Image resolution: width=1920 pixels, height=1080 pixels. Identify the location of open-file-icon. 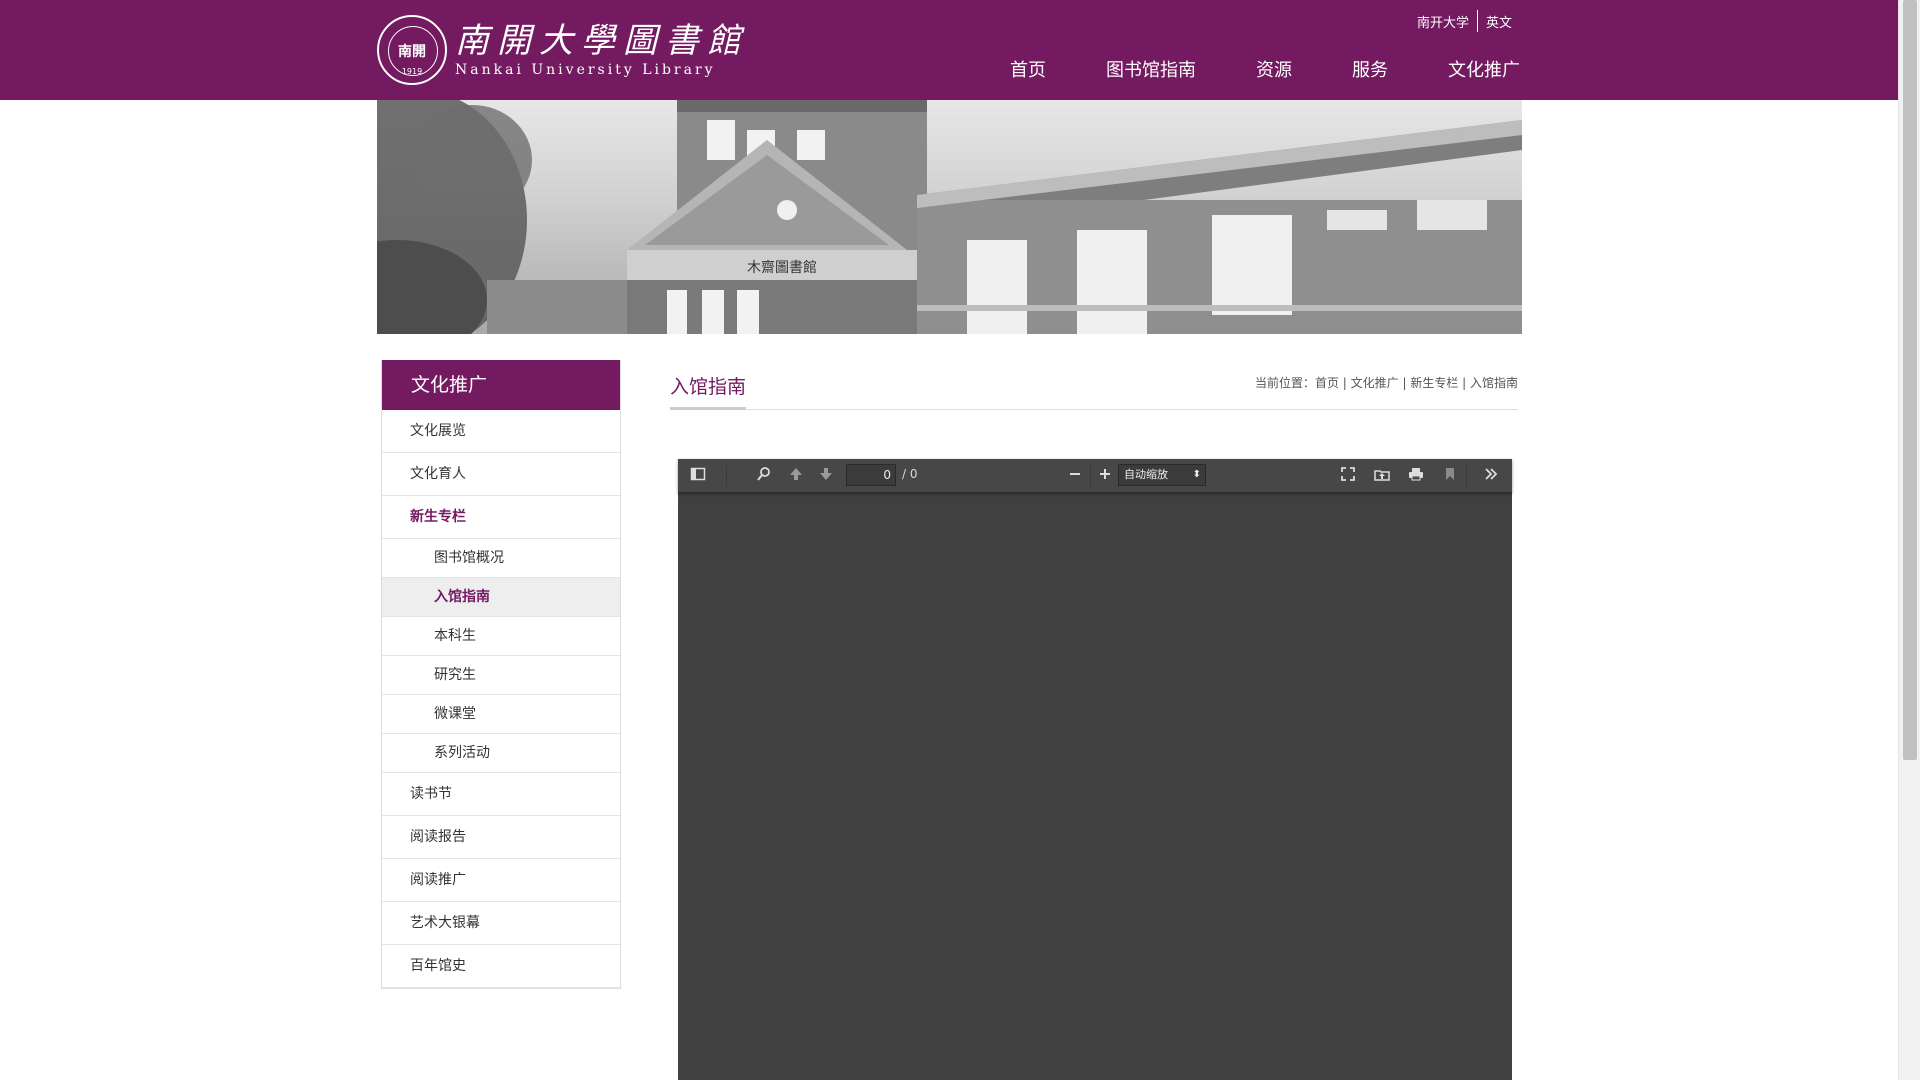
(1382, 476).